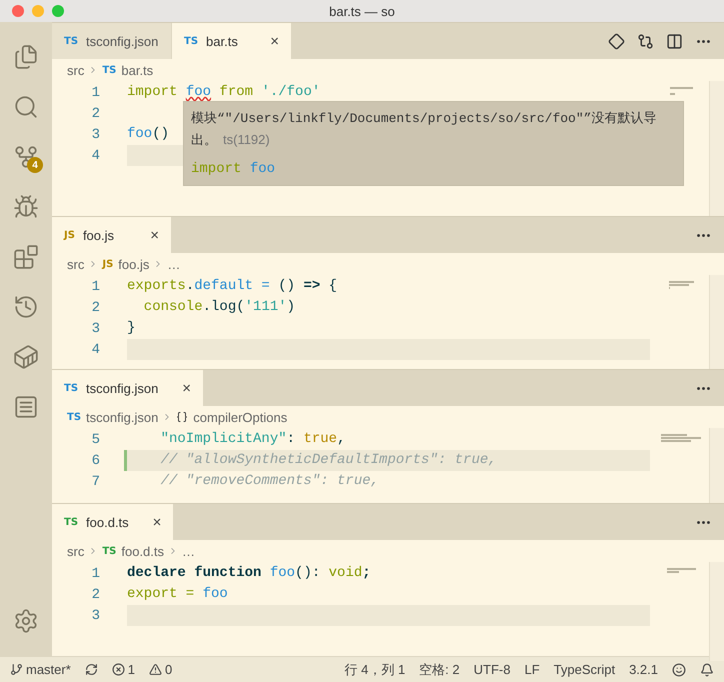 The height and width of the screenshot is (682, 724). I want to click on status-item: TypeScript, so click(585, 669).